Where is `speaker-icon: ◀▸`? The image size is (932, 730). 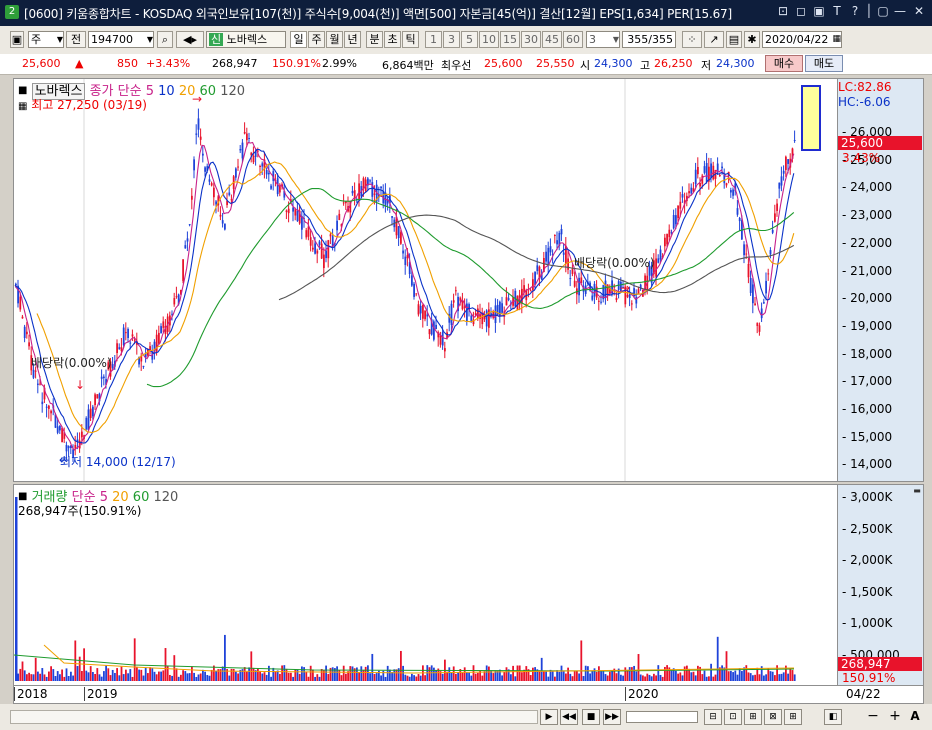
speaker-icon: ◀▸ is located at coordinates (190, 39).